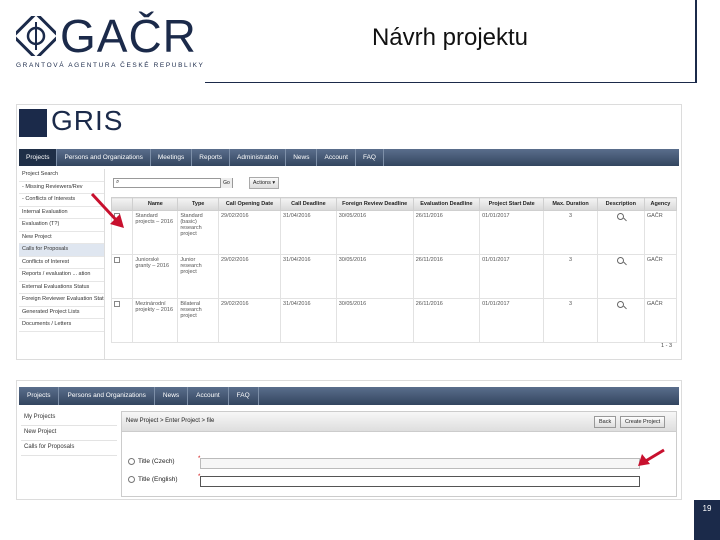 This screenshot has width=720, height=540. Describe the element at coordinates (264, 183) in the screenshot. I see `actions-menu: Actions ▾` at that location.